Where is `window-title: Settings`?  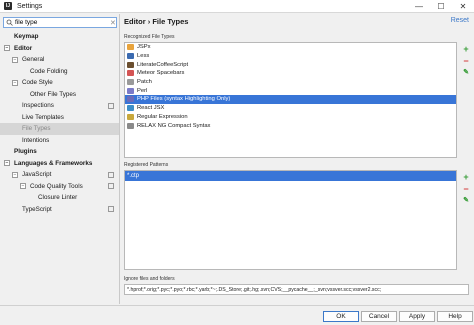 window-title: Settings is located at coordinates (30, 6).